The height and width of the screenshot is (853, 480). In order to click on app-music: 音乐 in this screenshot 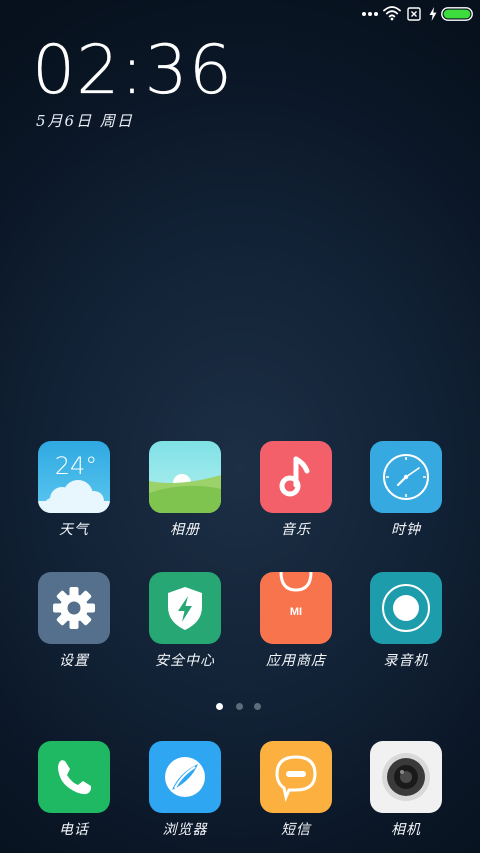, I will do `click(296, 496)`.